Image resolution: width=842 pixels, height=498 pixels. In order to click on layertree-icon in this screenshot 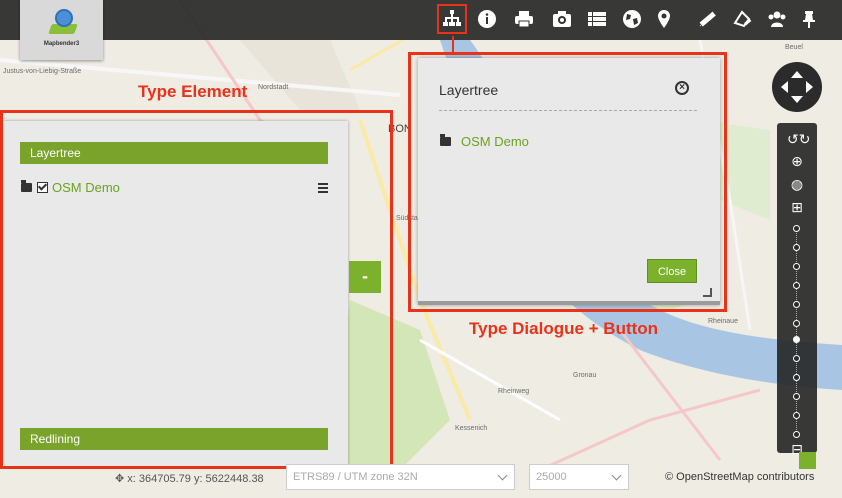, I will do `click(452, 19)`.